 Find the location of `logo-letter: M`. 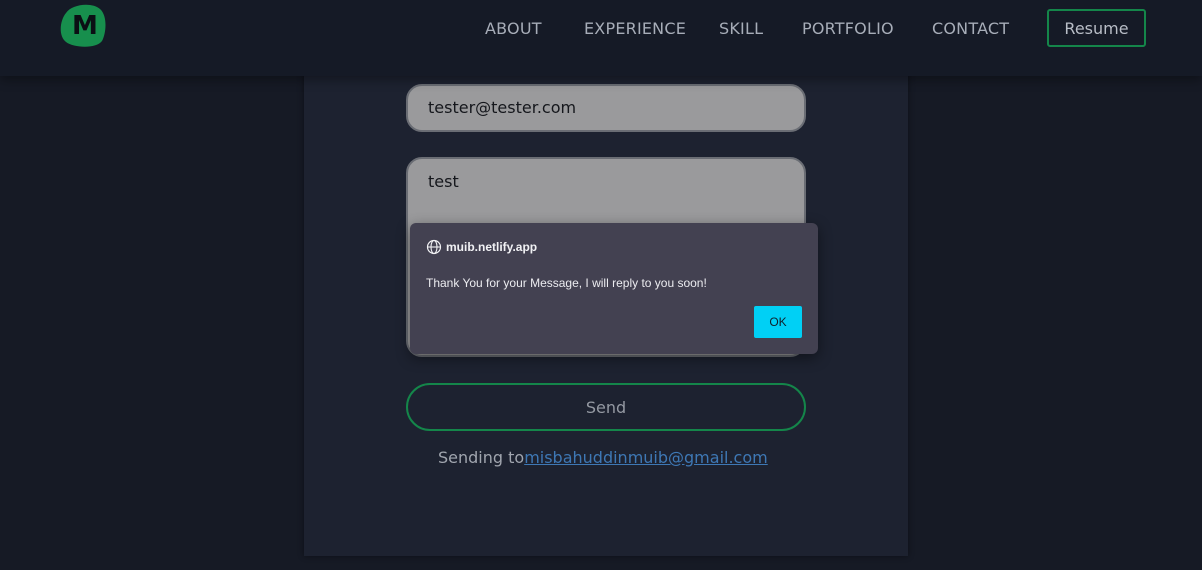

logo-letter: M is located at coordinates (85, 26).